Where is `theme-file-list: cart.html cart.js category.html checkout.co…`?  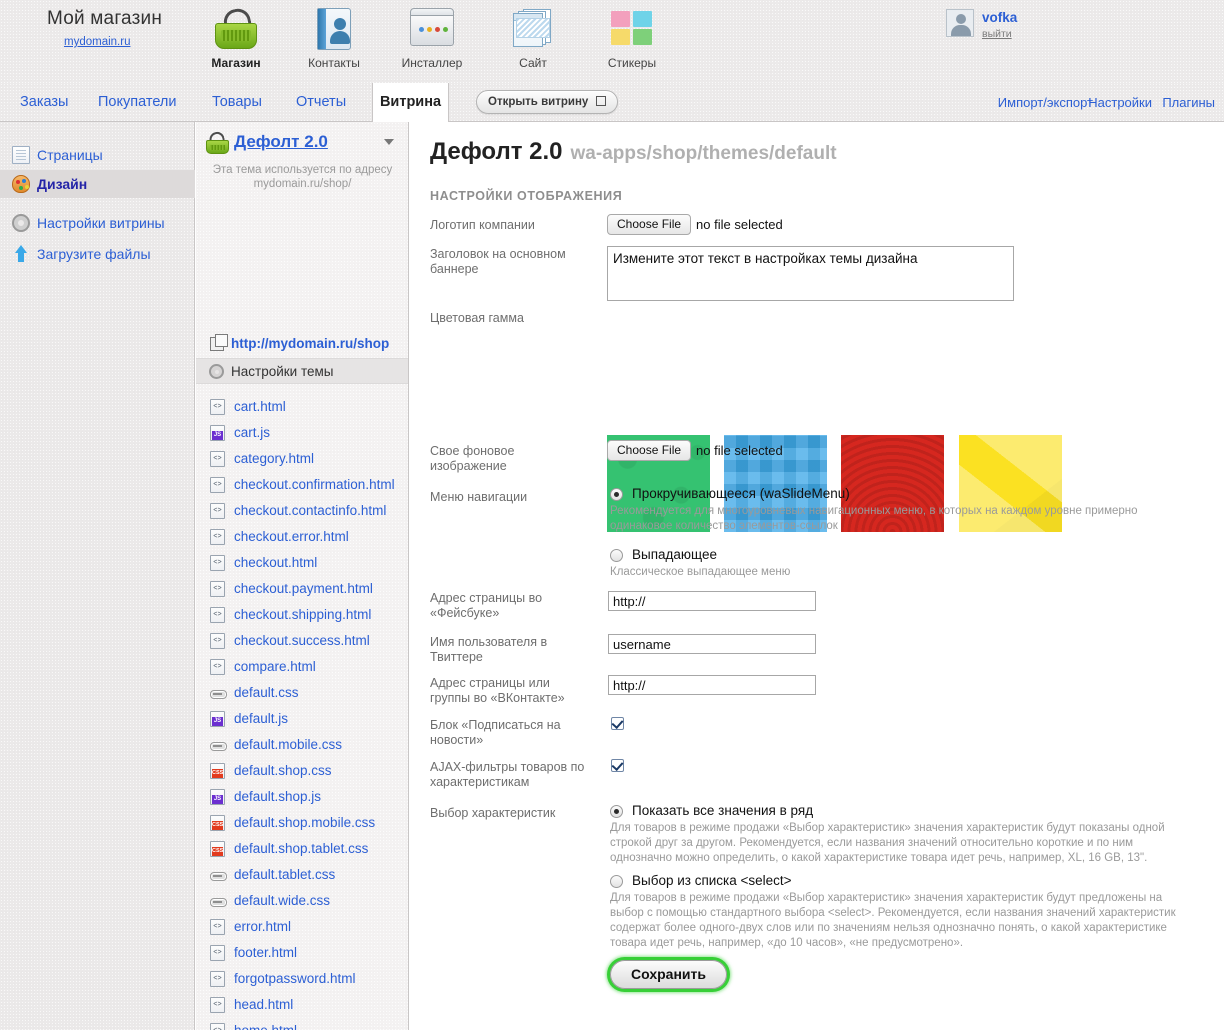 theme-file-list: cart.html cart.js category.html checkout.co… is located at coordinates (302, 712).